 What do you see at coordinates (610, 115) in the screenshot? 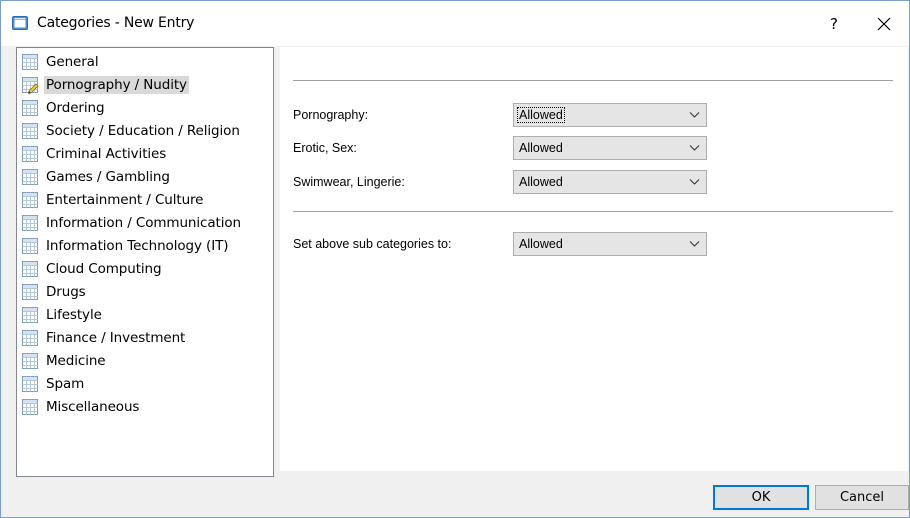
I see `pornography-select: Allowed` at bounding box center [610, 115].